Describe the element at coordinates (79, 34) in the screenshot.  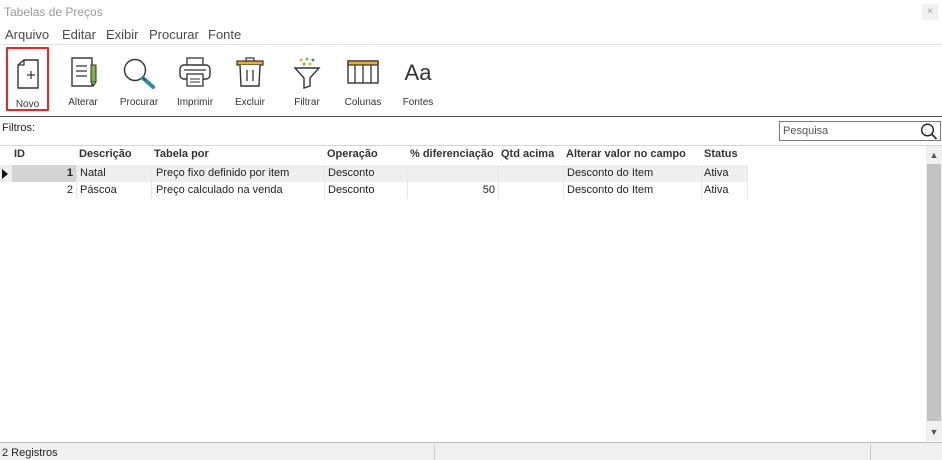
I see `menu-editar: Editar` at that location.